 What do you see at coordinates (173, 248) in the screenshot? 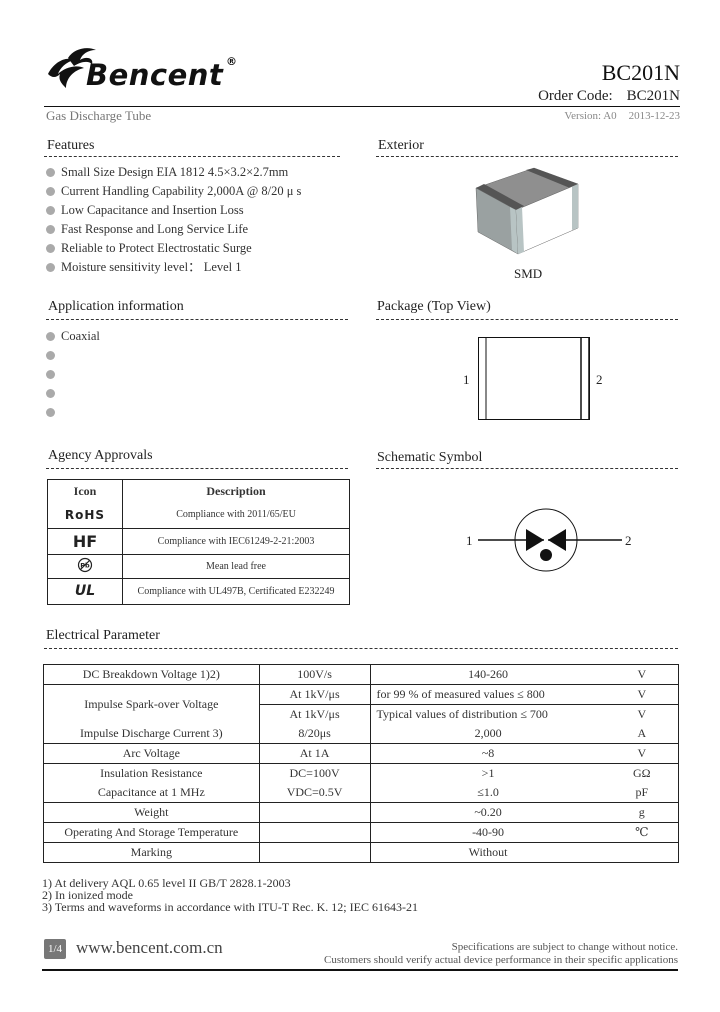
I see `feature-item: Reliable to Protect Electrostatic Surge` at bounding box center [173, 248].